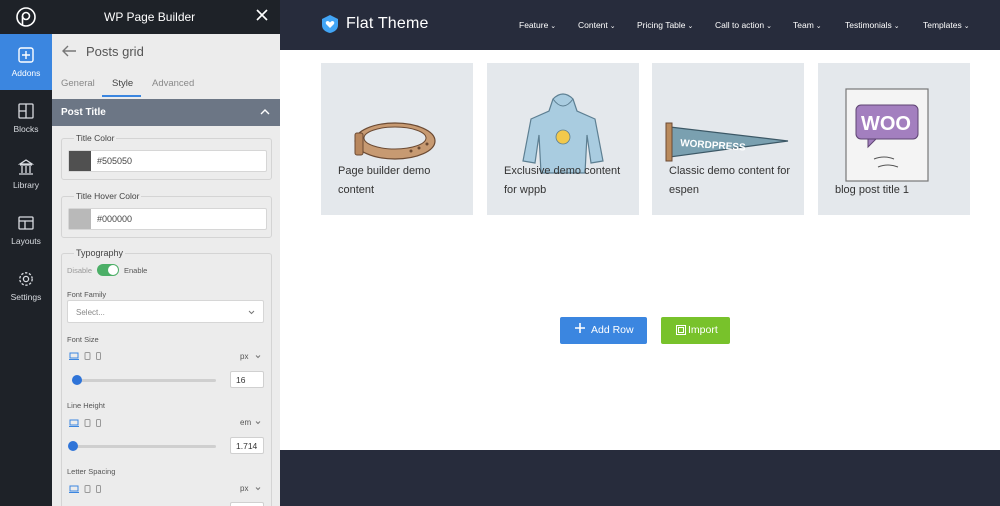  What do you see at coordinates (78, 83) in the screenshot?
I see `tab-general: General` at bounding box center [78, 83].